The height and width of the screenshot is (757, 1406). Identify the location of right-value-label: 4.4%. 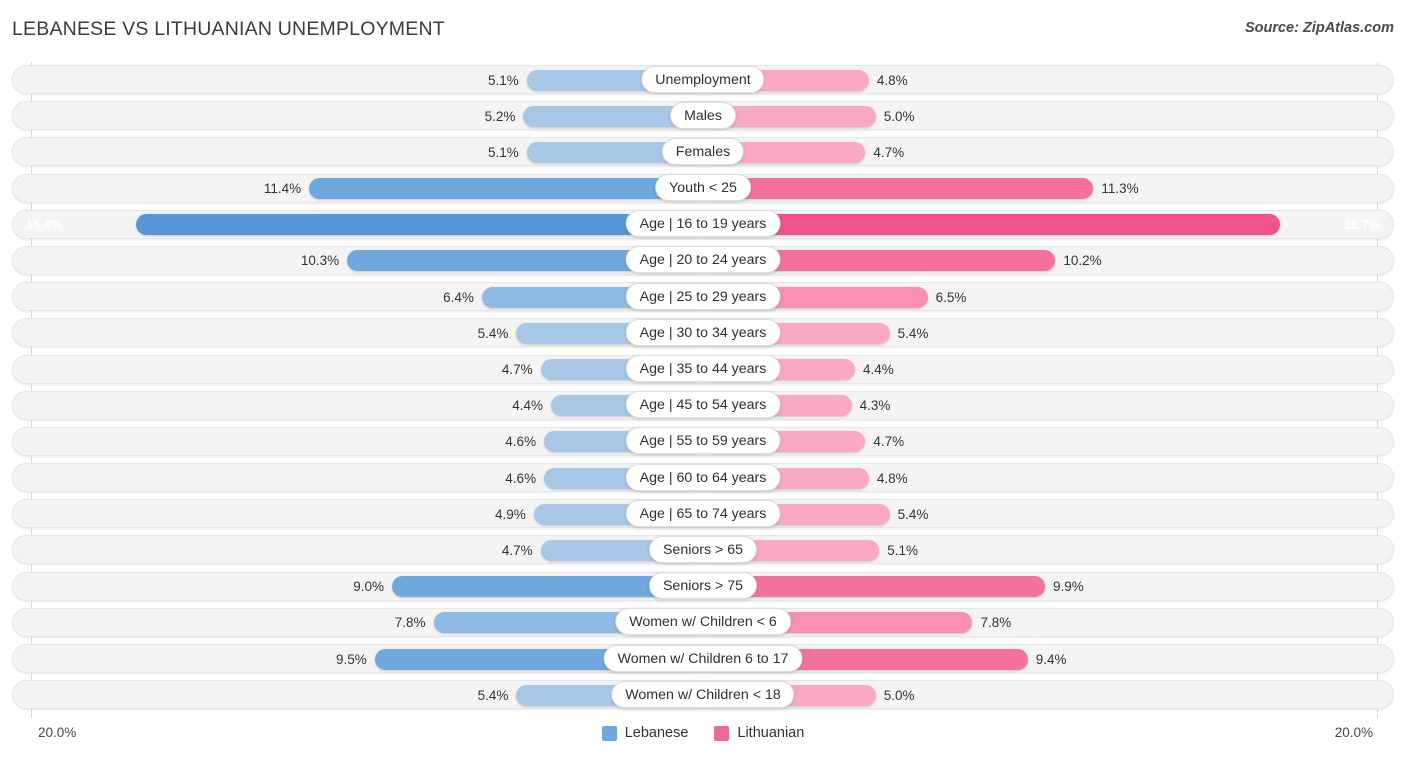
(878, 369).